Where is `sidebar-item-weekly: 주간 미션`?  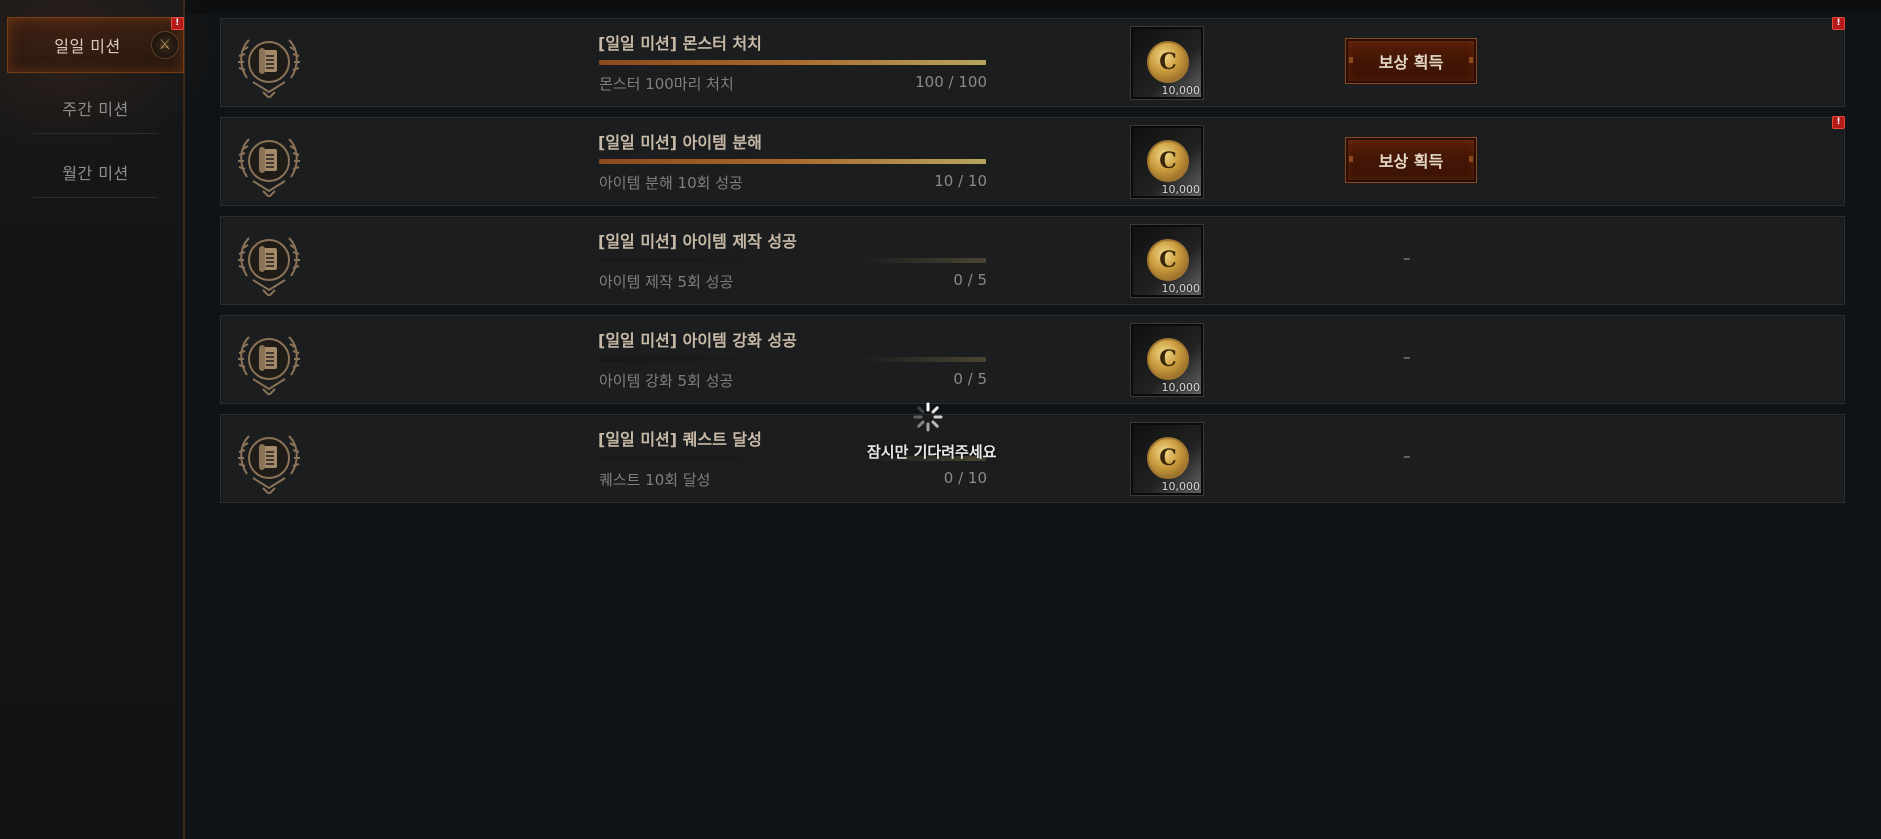
sidebar-item-weekly: 주간 미션 is located at coordinates (95, 108).